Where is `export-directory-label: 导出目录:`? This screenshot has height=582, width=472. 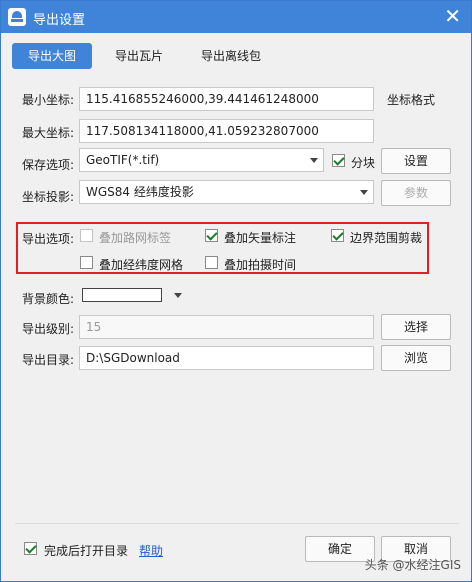
export-directory-label: 导出目录: is located at coordinates (48, 360).